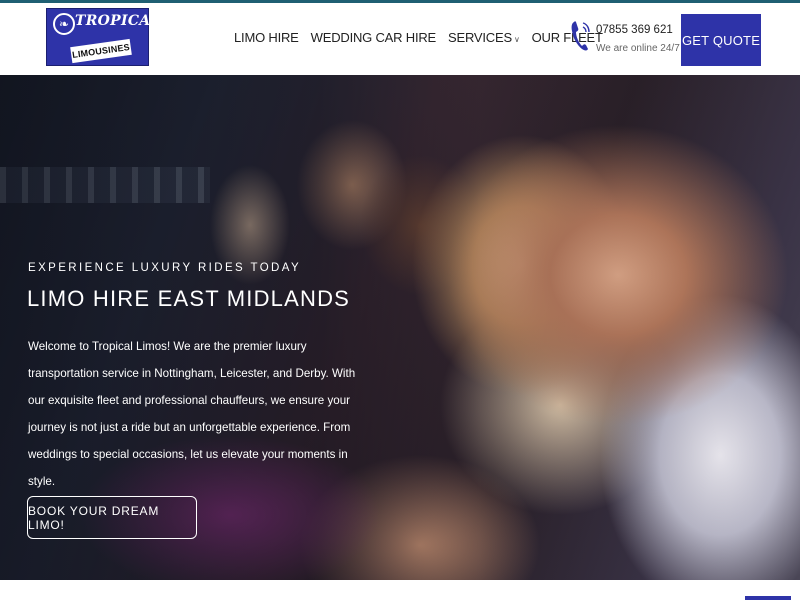  What do you see at coordinates (567, 37) in the screenshot?
I see `nav-item-our-fleet: OUR FLEET` at bounding box center [567, 37].